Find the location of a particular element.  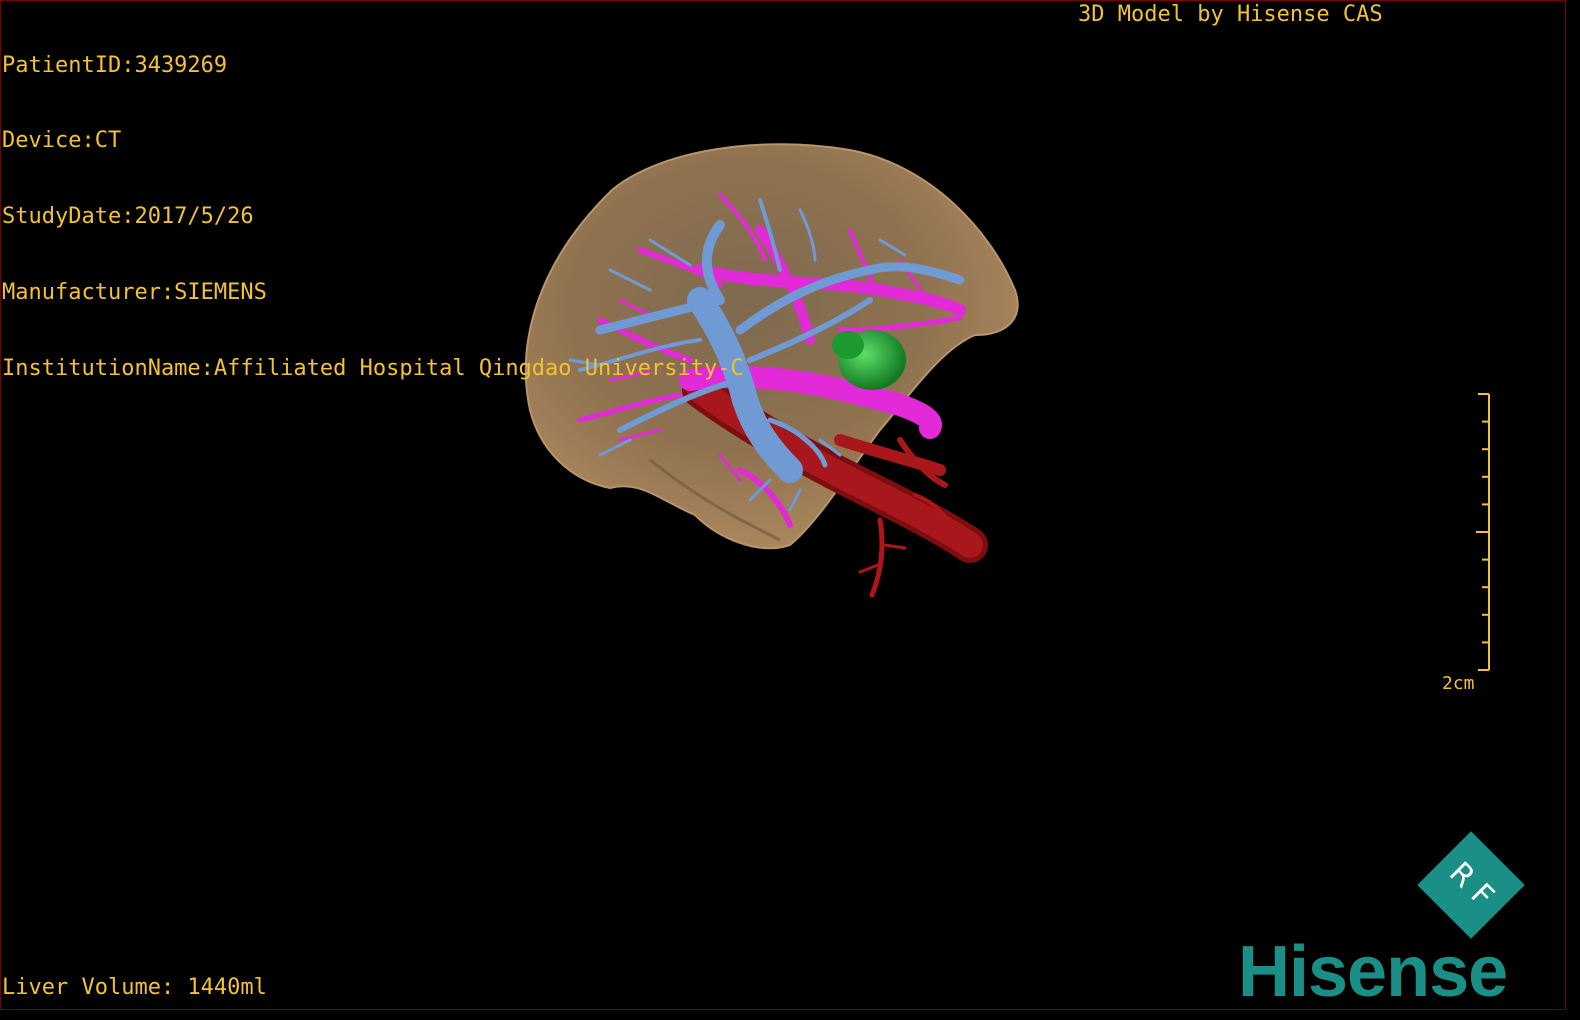

device-text: Device:CT is located at coordinates (62, 141).